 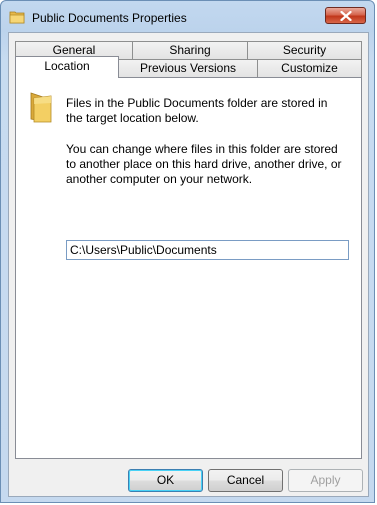 I want to click on title-bar: Public Documents Properties, so click(x=187, y=16).